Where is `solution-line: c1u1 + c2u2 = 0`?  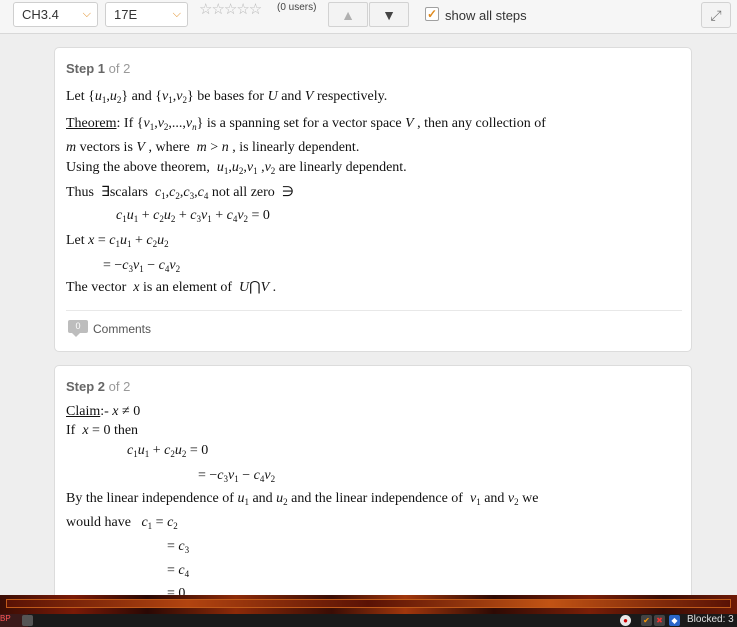
solution-line: c1u1 + c2u2 = 0 is located at coordinates (168, 451).